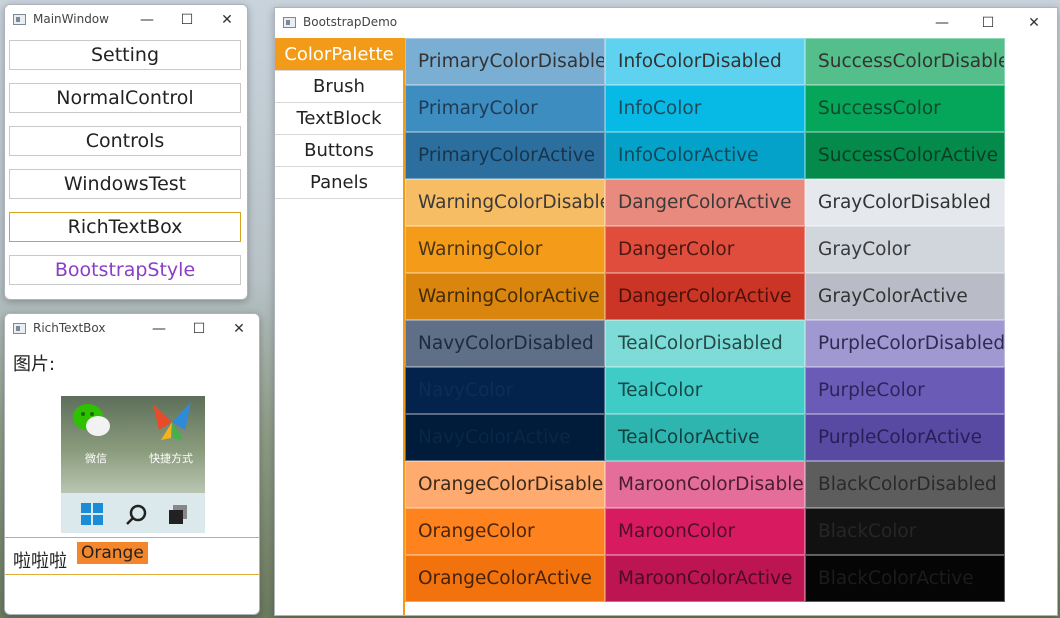 This screenshot has height=618, width=1060. I want to click on color-swatch: MaroonColor, so click(705, 531).